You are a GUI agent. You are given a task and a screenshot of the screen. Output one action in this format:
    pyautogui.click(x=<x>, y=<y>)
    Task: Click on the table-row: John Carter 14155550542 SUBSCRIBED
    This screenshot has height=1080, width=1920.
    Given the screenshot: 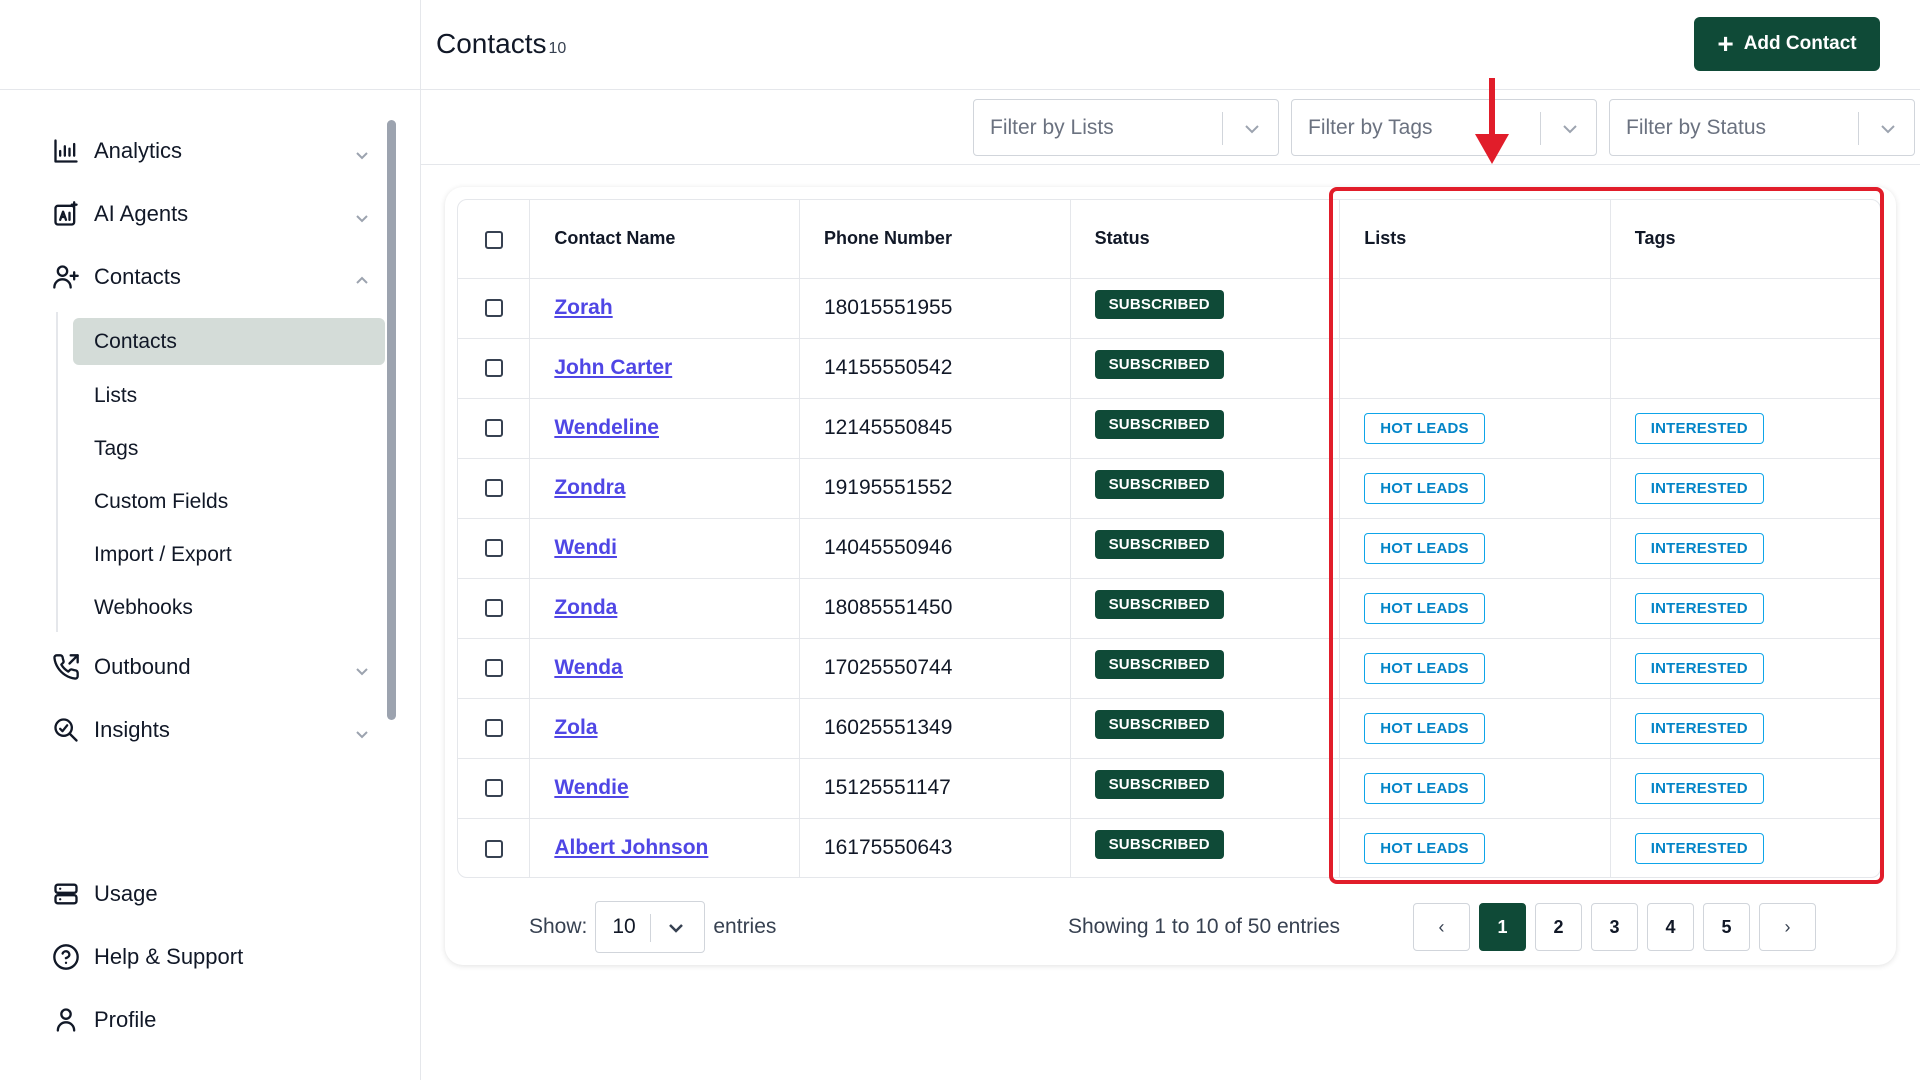 What is the action you would take?
    pyautogui.click(x=1169, y=368)
    